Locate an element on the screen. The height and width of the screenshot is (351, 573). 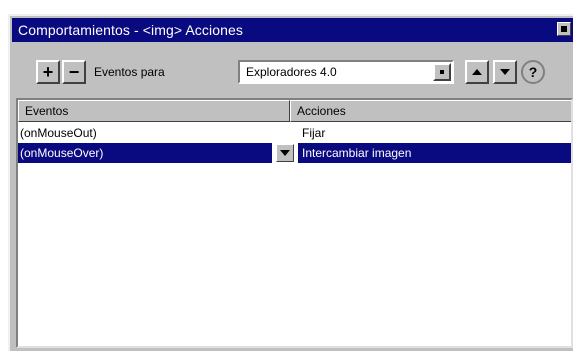
browser-select: Exploradores 4.0 is located at coordinates (346, 72).